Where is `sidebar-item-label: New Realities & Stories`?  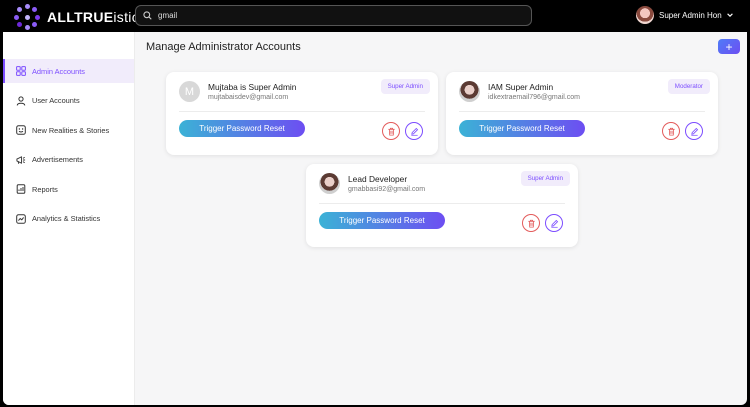
sidebar-item-label: New Realities & Stories is located at coordinates (71, 130).